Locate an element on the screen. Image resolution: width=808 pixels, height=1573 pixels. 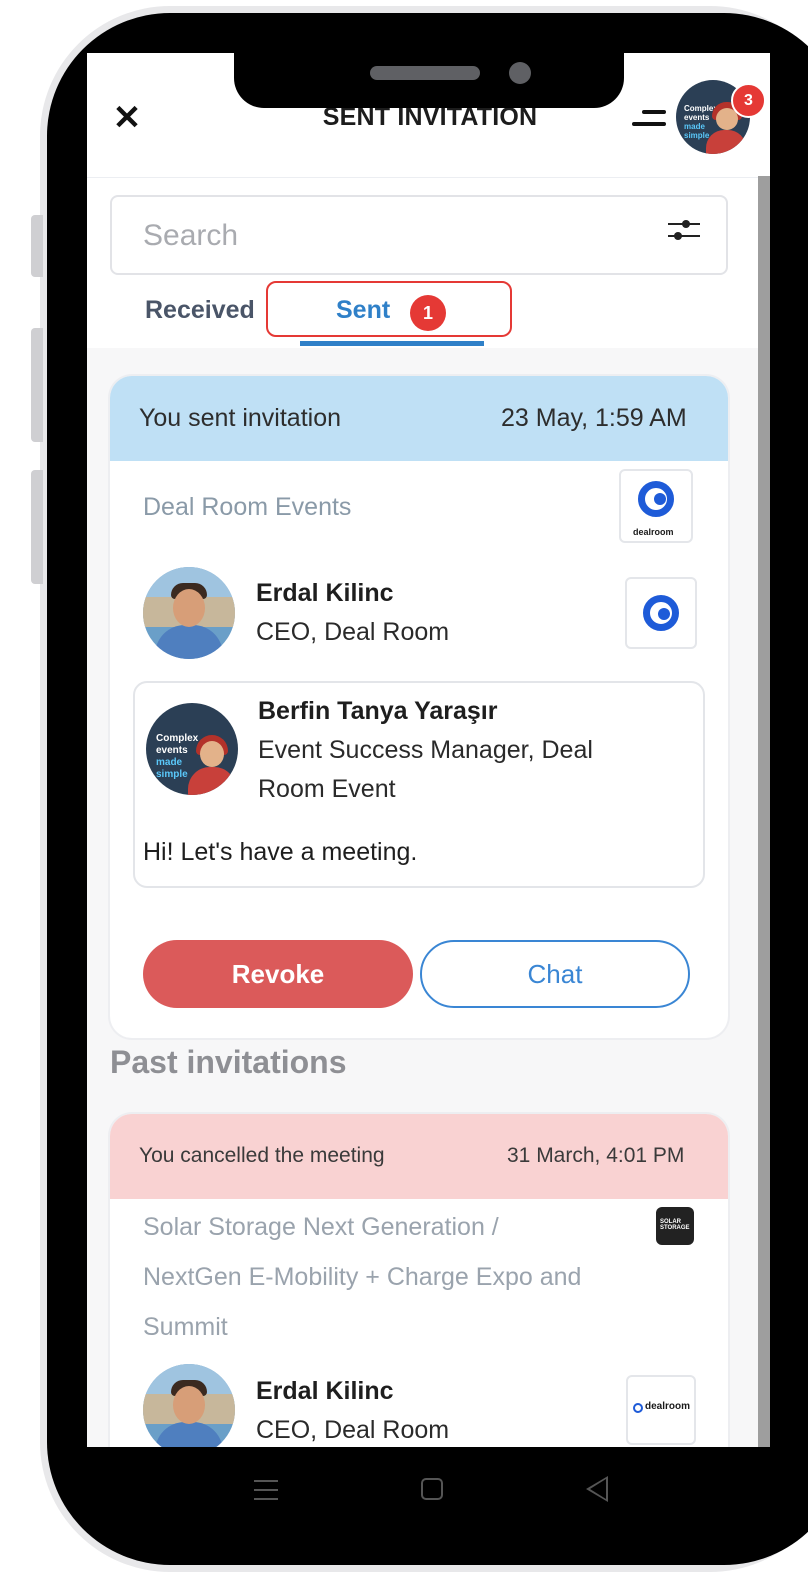
tab-highlight-outline is located at coordinates (389, 309).